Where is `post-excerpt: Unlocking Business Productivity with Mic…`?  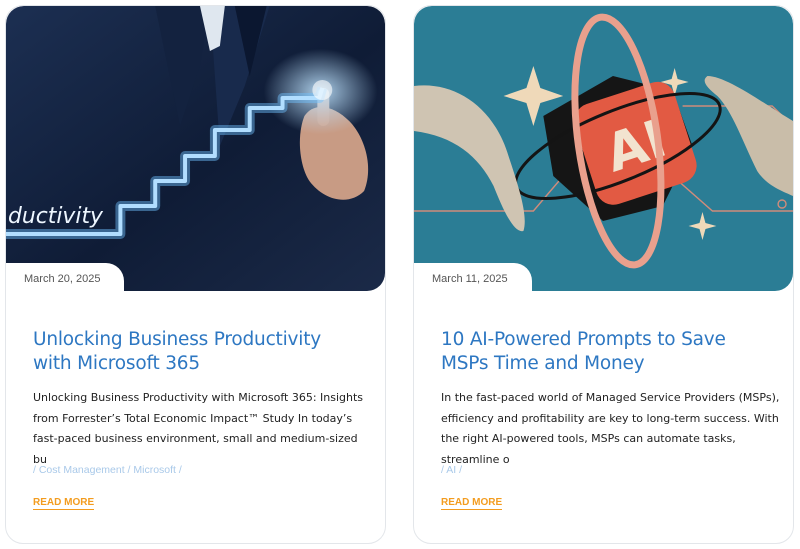
post-excerpt: Unlocking Business Productivity with Mic… is located at coordinates (198, 428).